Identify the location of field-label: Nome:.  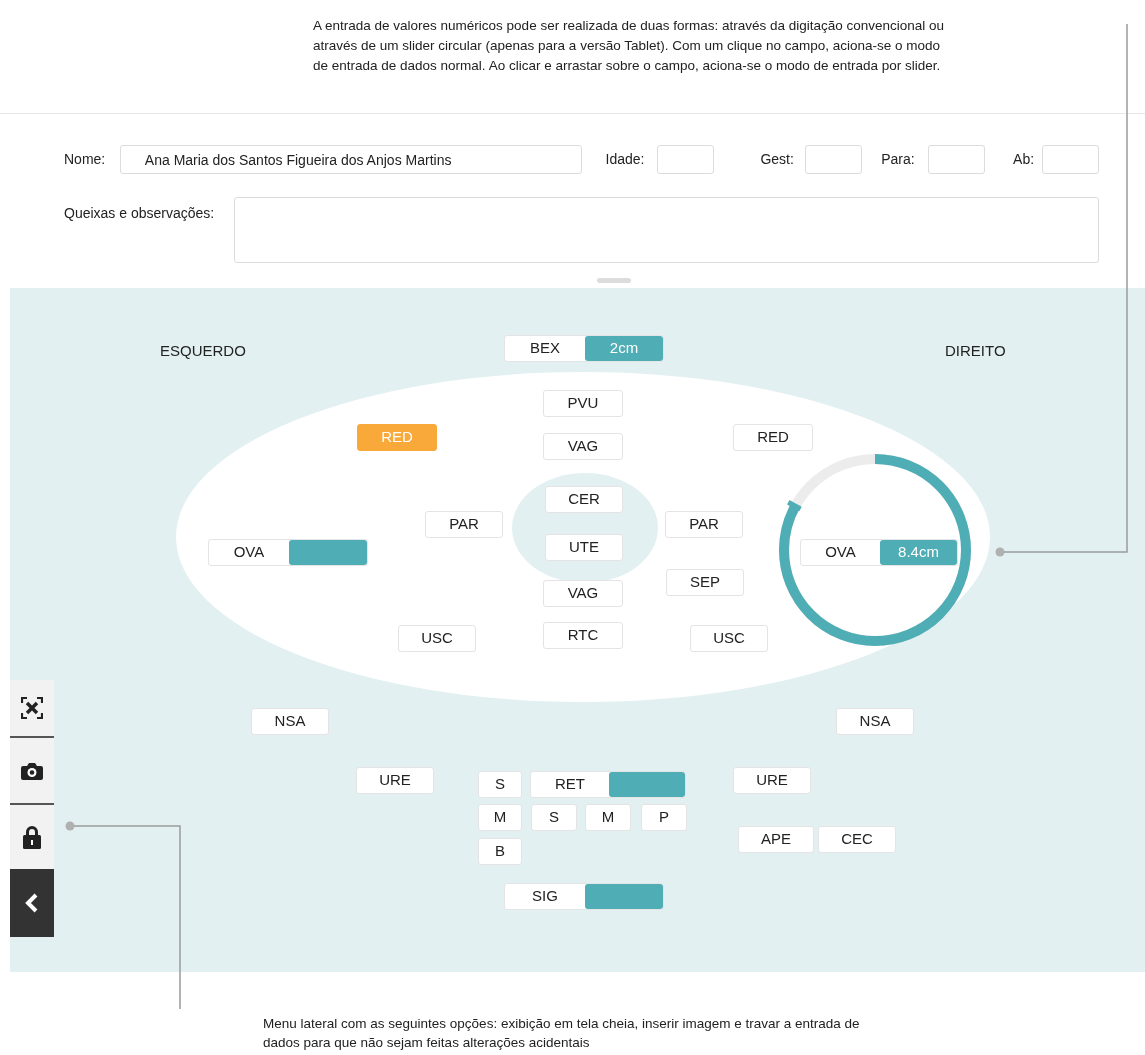
(85, 159).